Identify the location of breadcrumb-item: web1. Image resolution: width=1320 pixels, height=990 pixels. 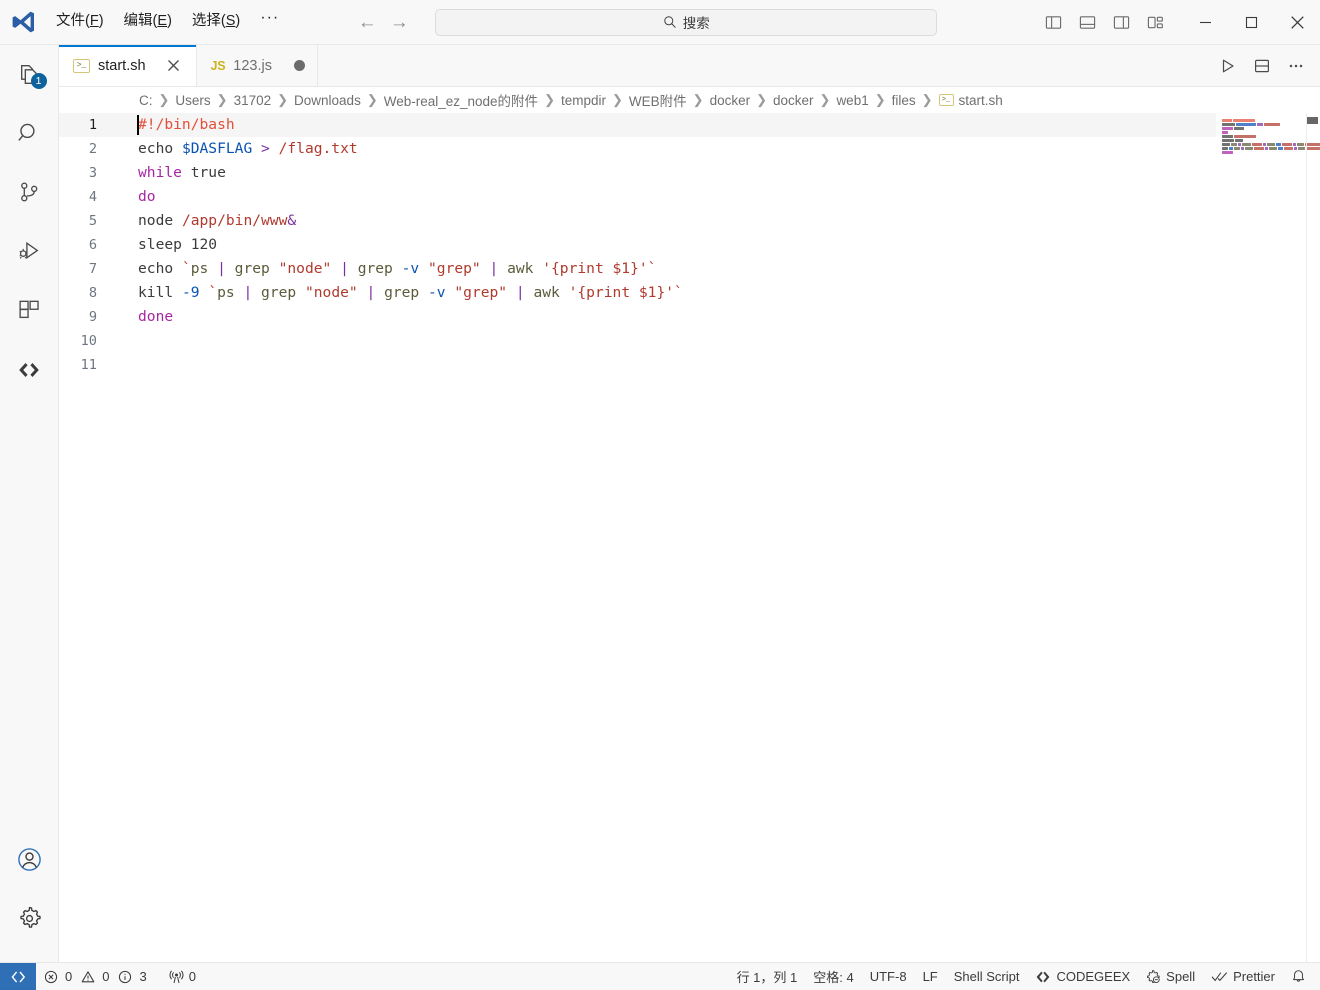
(852, 100).